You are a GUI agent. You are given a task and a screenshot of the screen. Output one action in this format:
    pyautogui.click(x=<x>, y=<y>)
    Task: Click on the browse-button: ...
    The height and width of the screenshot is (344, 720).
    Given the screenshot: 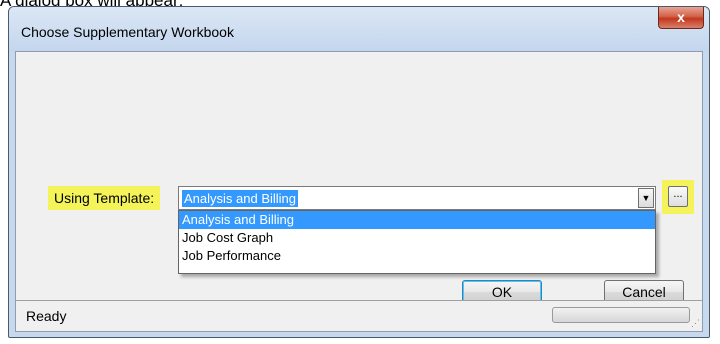 What is the action you would take?
    pyautogui.click(x=678, y=196)
    